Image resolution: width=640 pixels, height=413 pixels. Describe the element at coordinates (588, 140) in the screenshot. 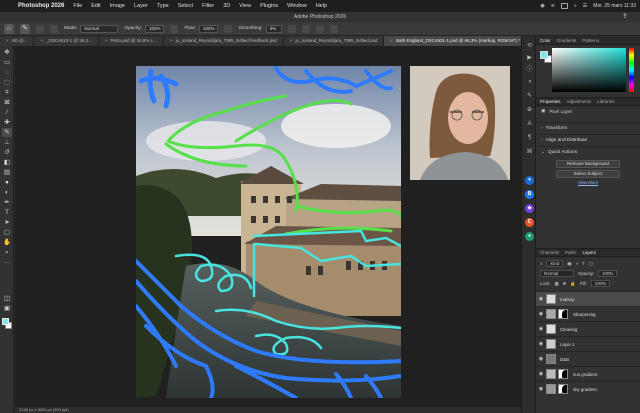

I see `section-align: › Align and Distribute` at that location.